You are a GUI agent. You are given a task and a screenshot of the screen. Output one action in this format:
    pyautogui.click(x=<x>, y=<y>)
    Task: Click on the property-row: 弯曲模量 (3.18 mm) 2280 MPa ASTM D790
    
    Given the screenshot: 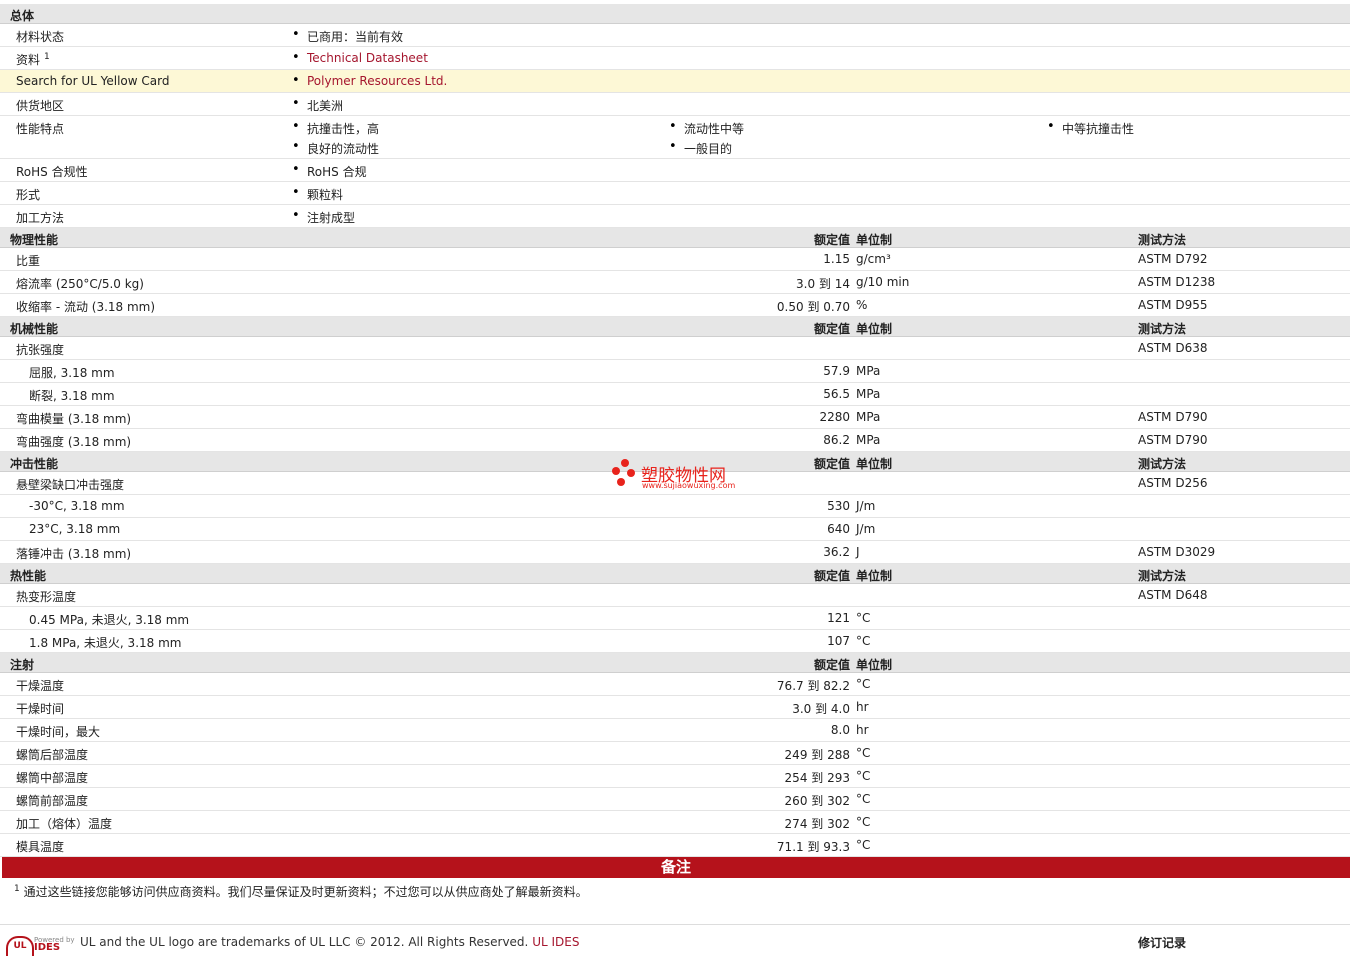 What is the action you would take?
    pyautogui.click(x=675, y=417)
    